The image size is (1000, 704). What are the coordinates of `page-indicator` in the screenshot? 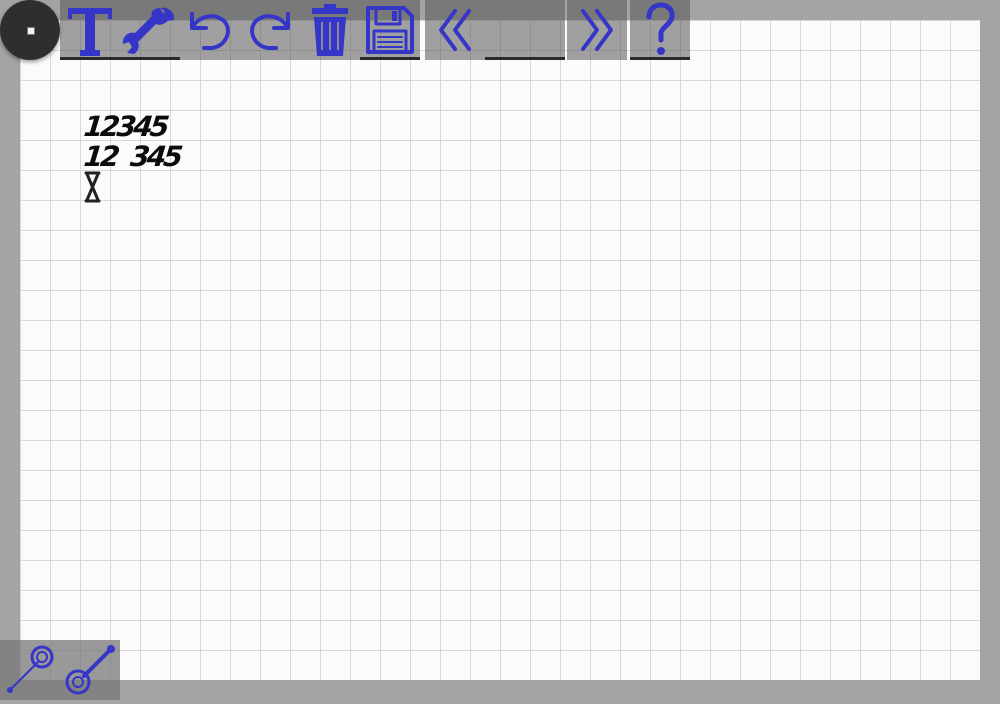 It's located at (525, 30).